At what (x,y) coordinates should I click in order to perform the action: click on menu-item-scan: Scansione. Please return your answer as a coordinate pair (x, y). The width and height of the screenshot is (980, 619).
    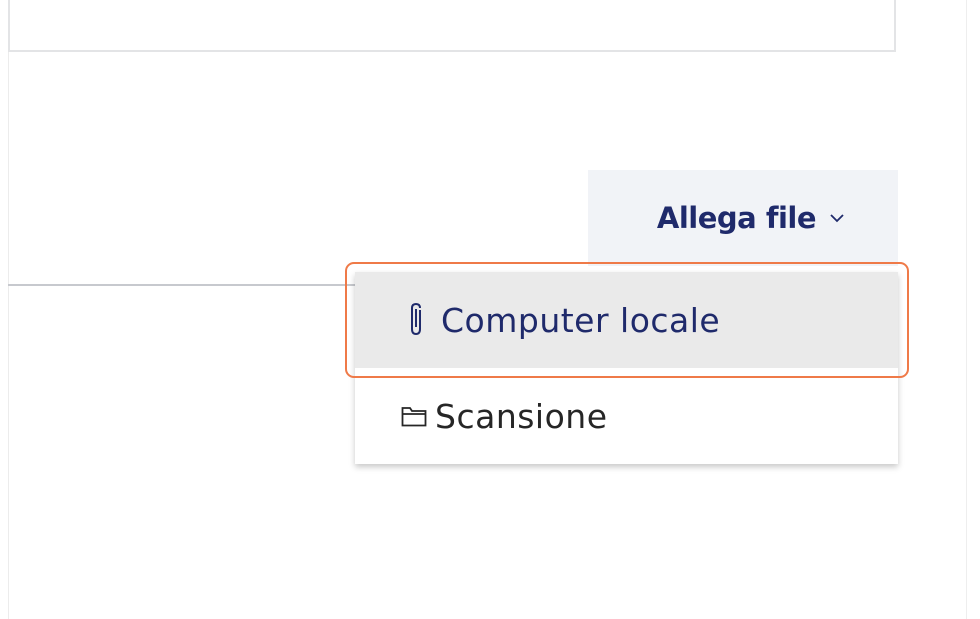
    Looking at the image, I should click on (626, 416).